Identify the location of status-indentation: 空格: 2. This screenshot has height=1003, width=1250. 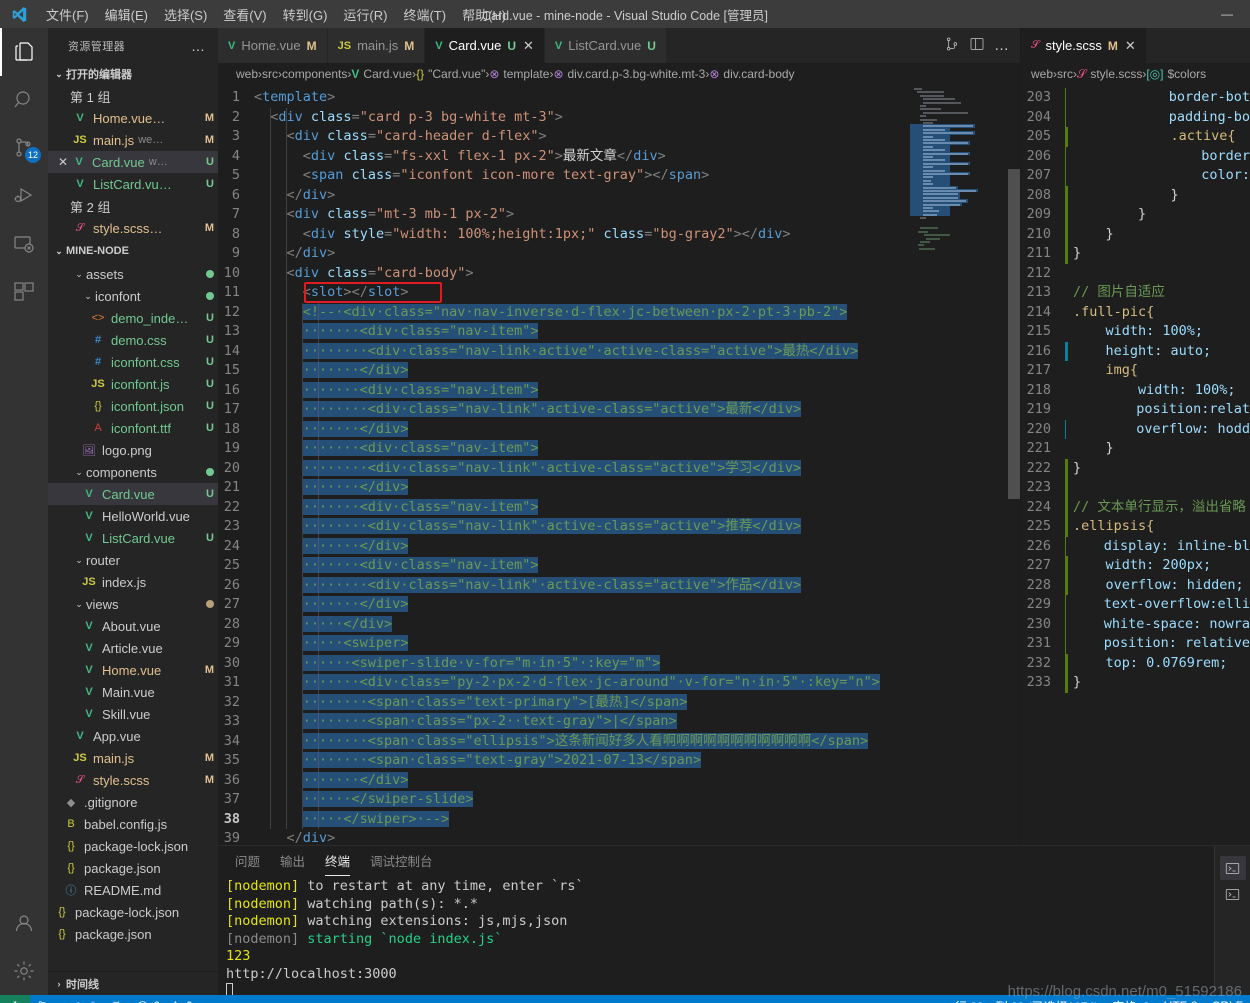
(1130, 999).